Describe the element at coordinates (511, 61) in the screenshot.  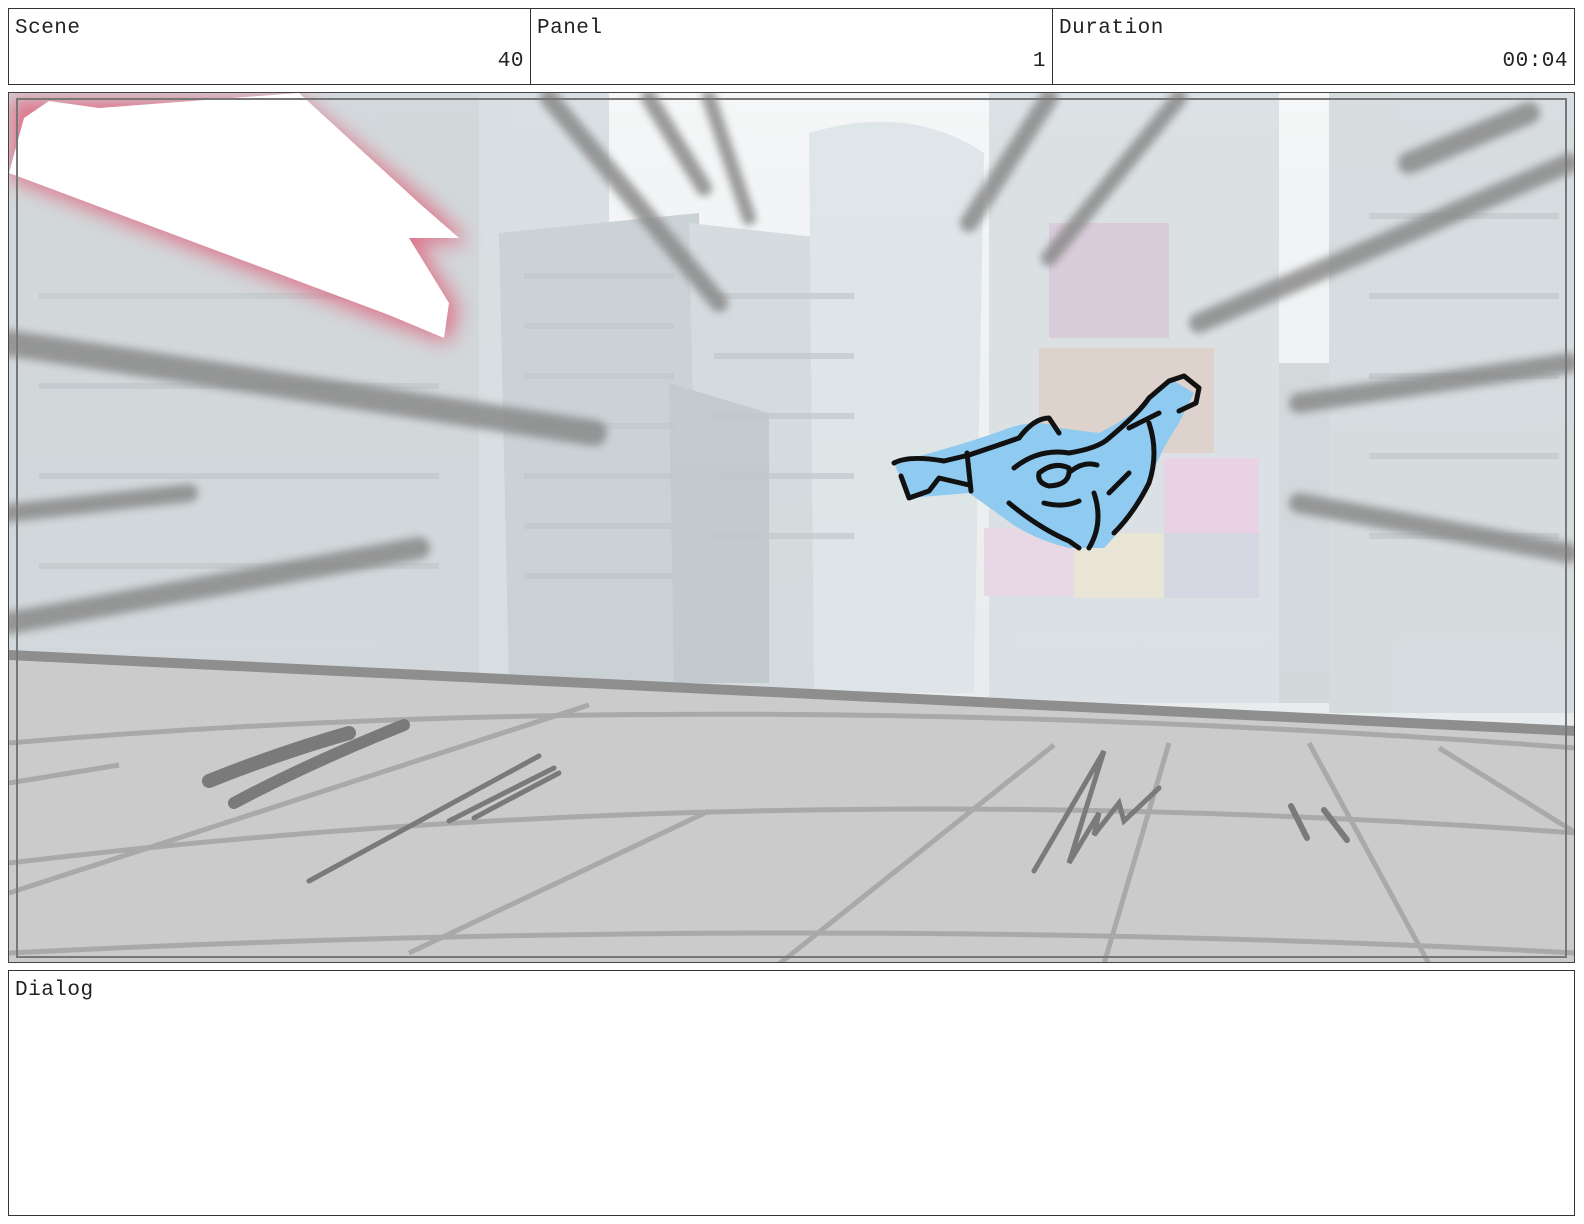
I see `scene-value: 40` at that location.